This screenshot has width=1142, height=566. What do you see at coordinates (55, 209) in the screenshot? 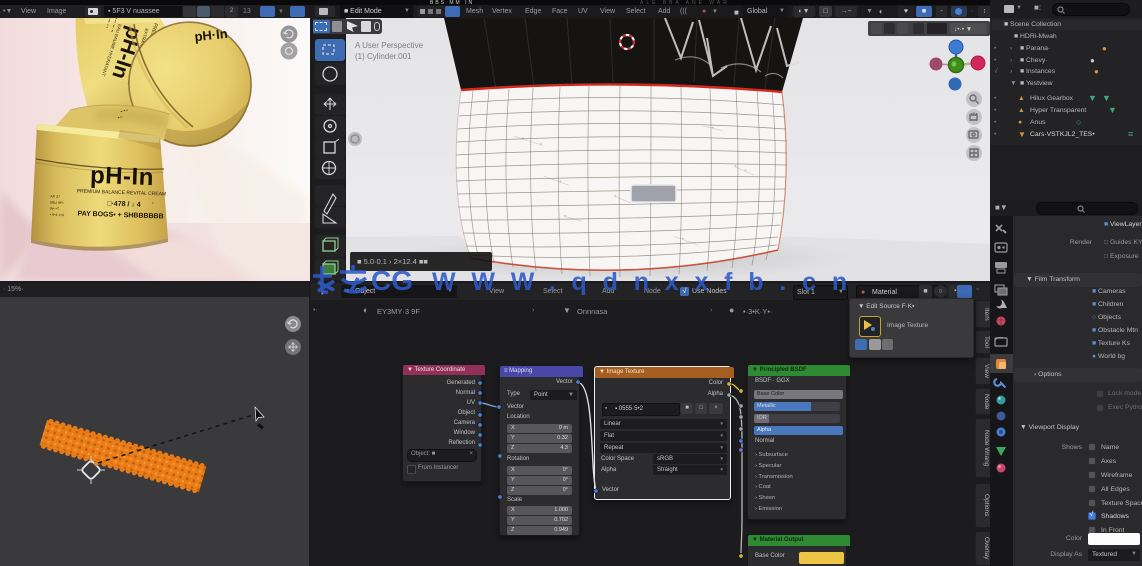
I see `svg-text: W•·•T` at bounding box center [55, 209].